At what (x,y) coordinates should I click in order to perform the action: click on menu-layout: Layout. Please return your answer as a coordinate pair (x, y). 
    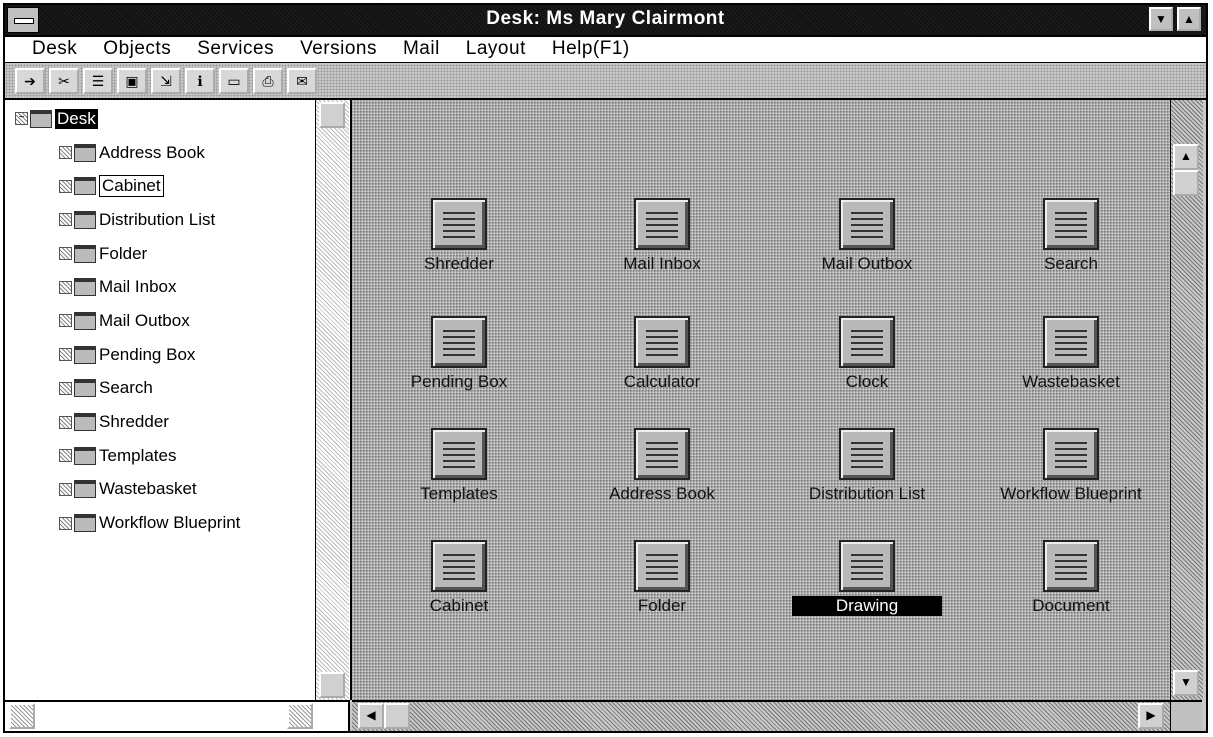
    Looking at the image, I should click on (496, 49).